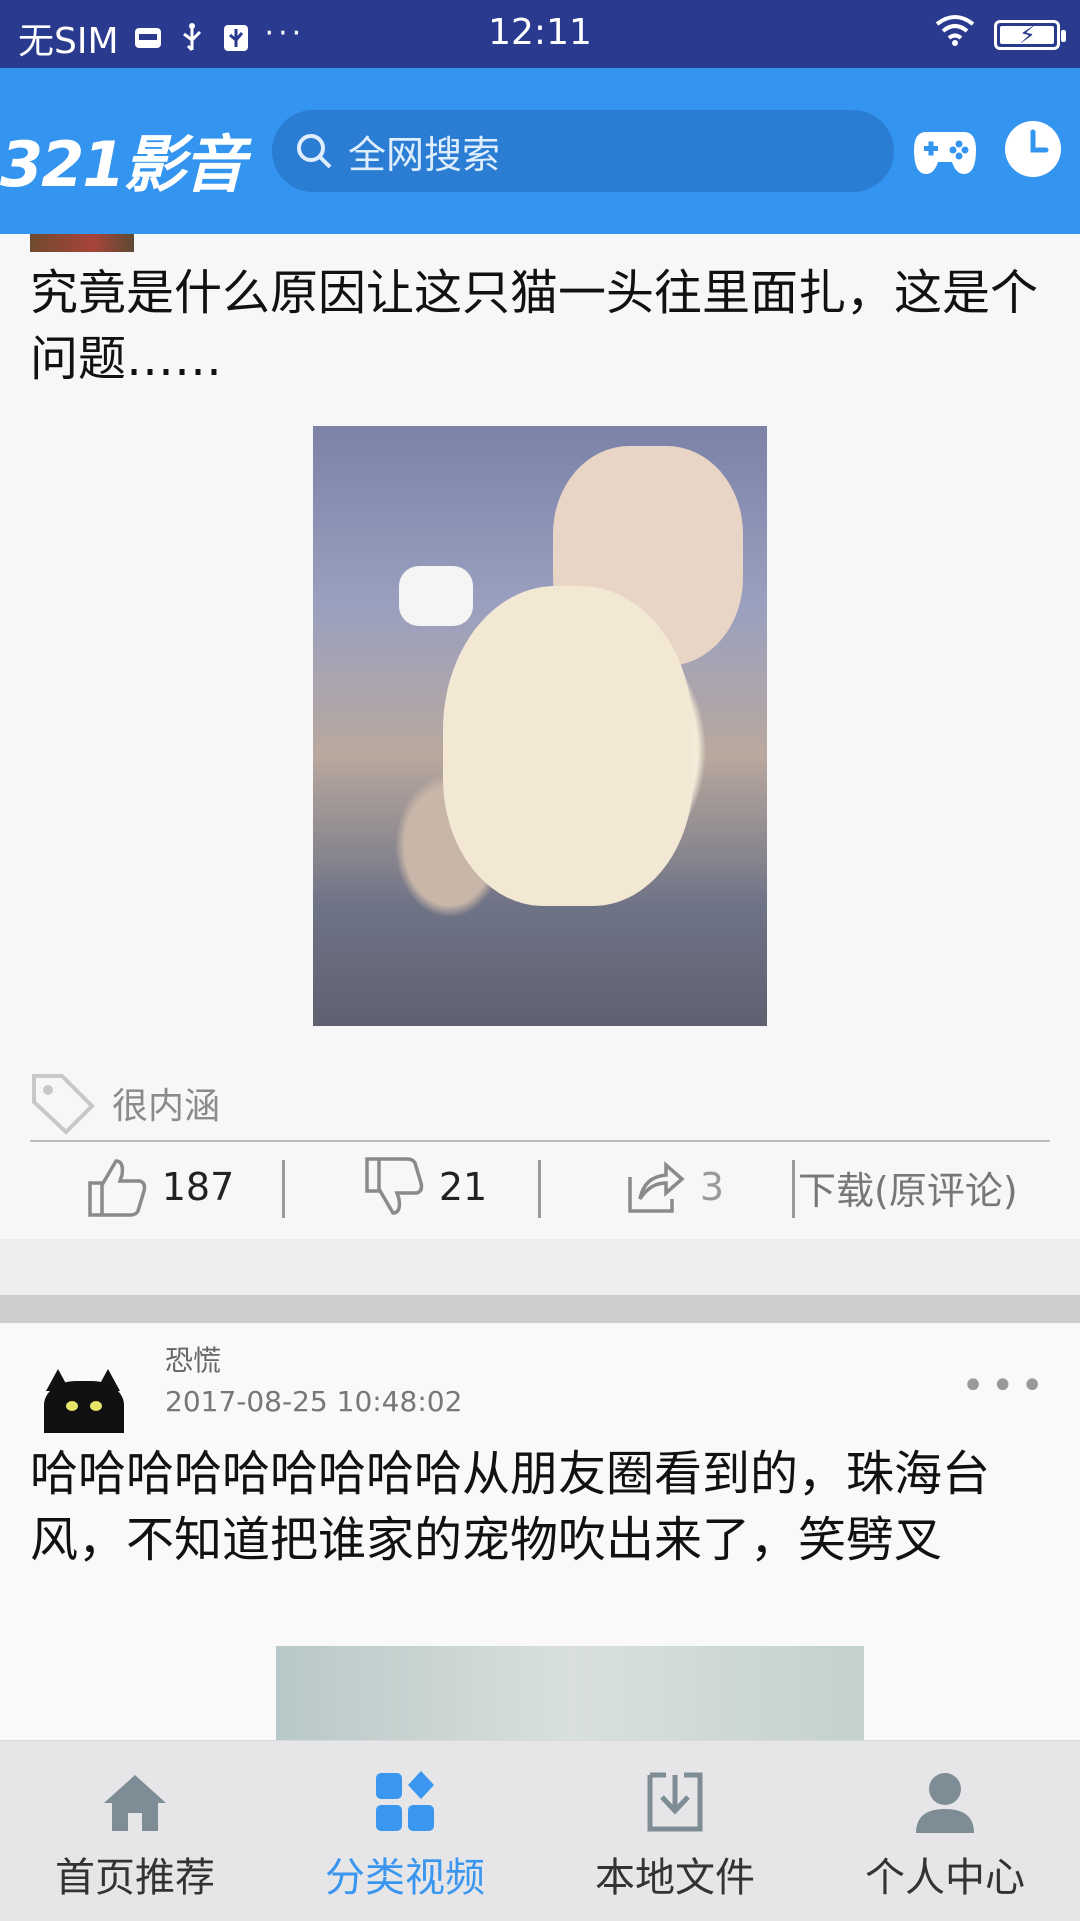  What do you see at coordinates (1030, 34) in the screenshot?
I see `battery-icon: ⚡` at bounding box center [1030, 34].